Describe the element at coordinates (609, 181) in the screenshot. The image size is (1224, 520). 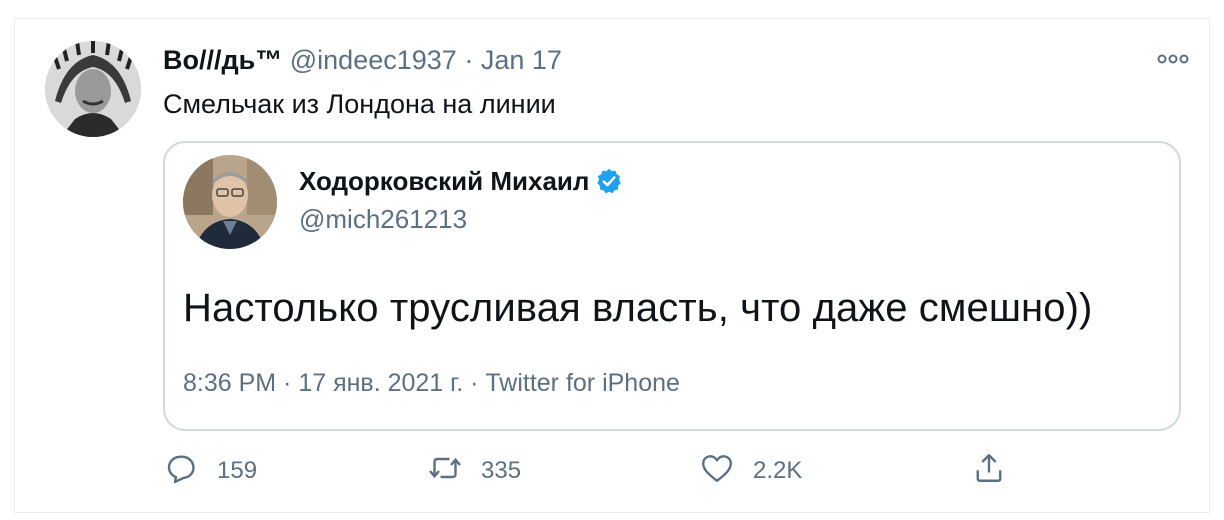
I see `verified-badge-icon` at that location.